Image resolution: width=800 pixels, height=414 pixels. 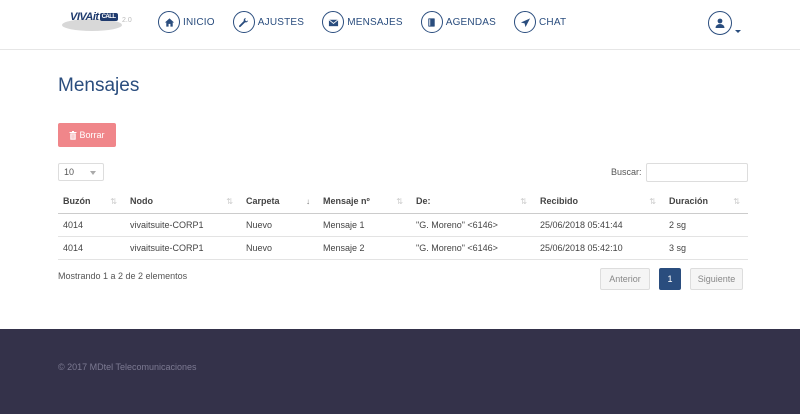 I want to click on page-size-select: 10, so click(x=81, y=172).